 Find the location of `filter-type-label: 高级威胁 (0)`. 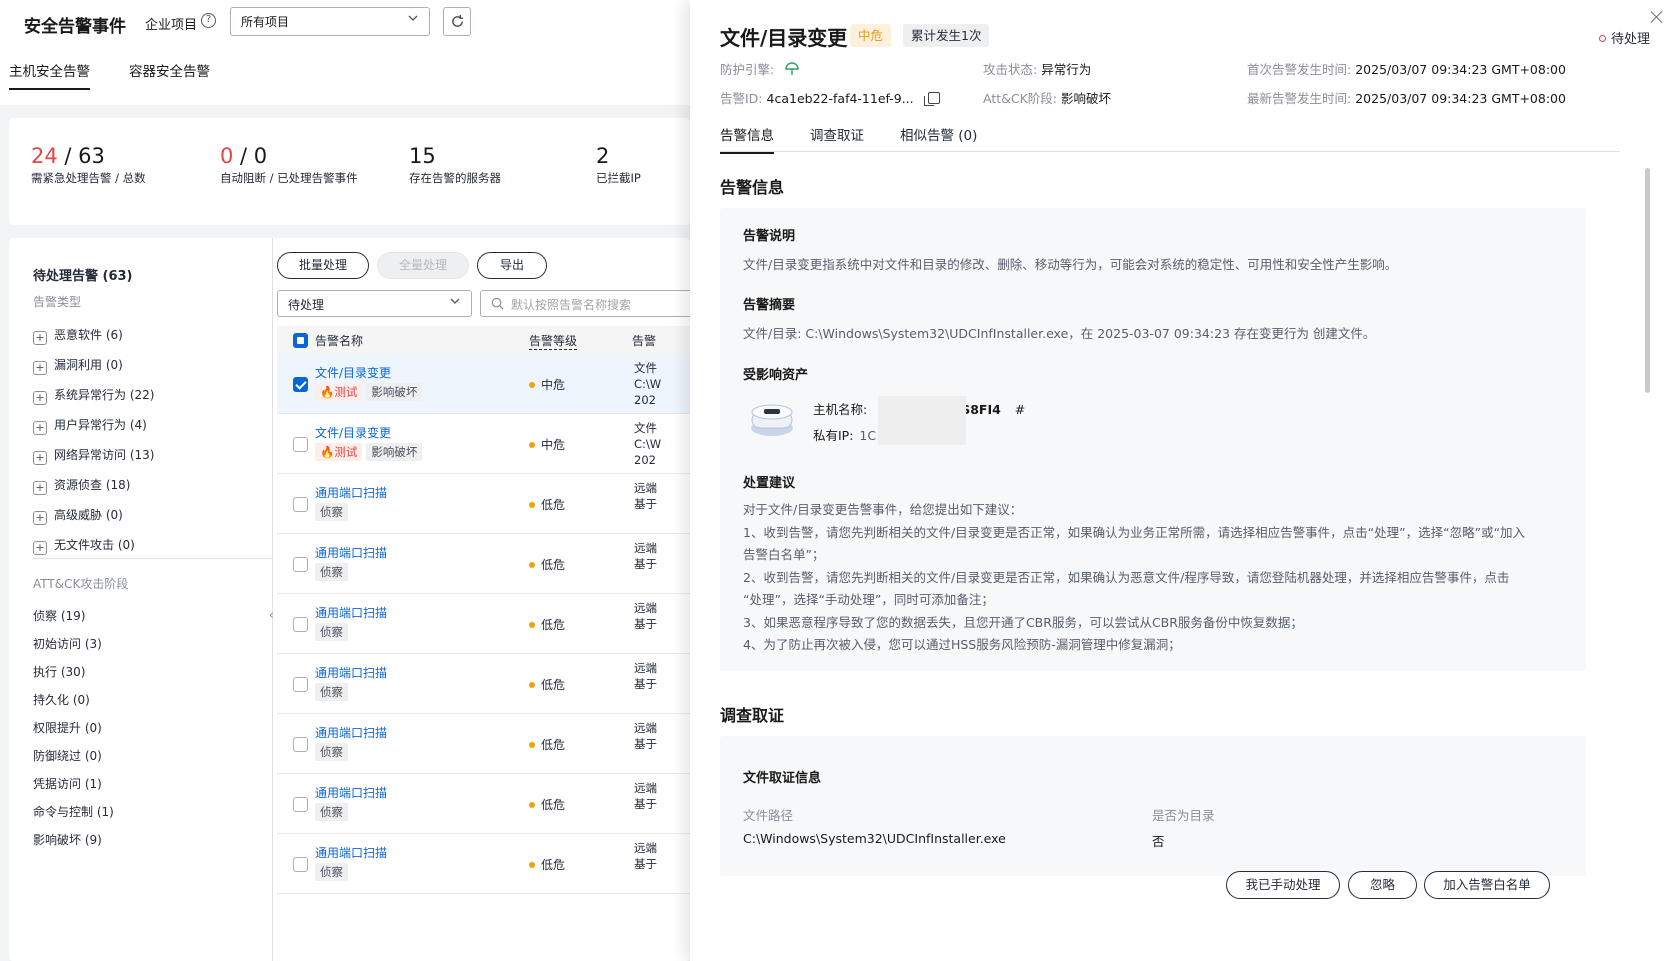

filter-type-label: 高级威胁 (0) is located at coordinates (88, 515).